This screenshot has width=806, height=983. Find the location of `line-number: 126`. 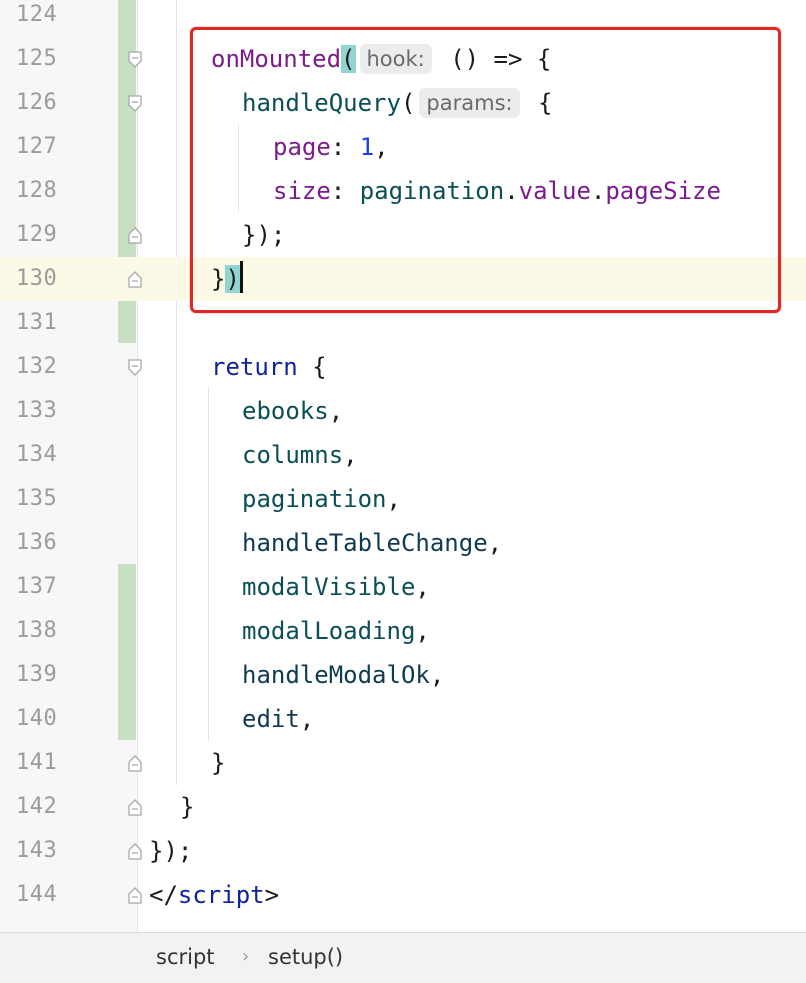

line-number: 126 is located at coordinates (37, 102).